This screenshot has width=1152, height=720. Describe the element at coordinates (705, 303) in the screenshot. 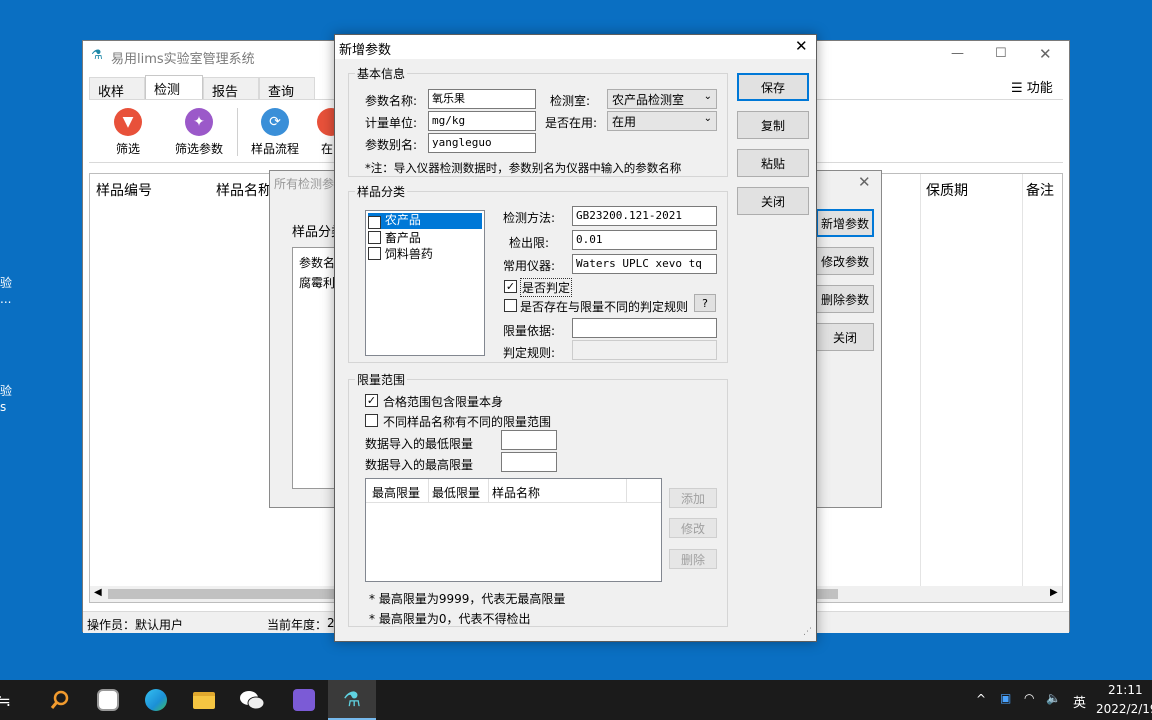

I see `help-button: ?` at that location.